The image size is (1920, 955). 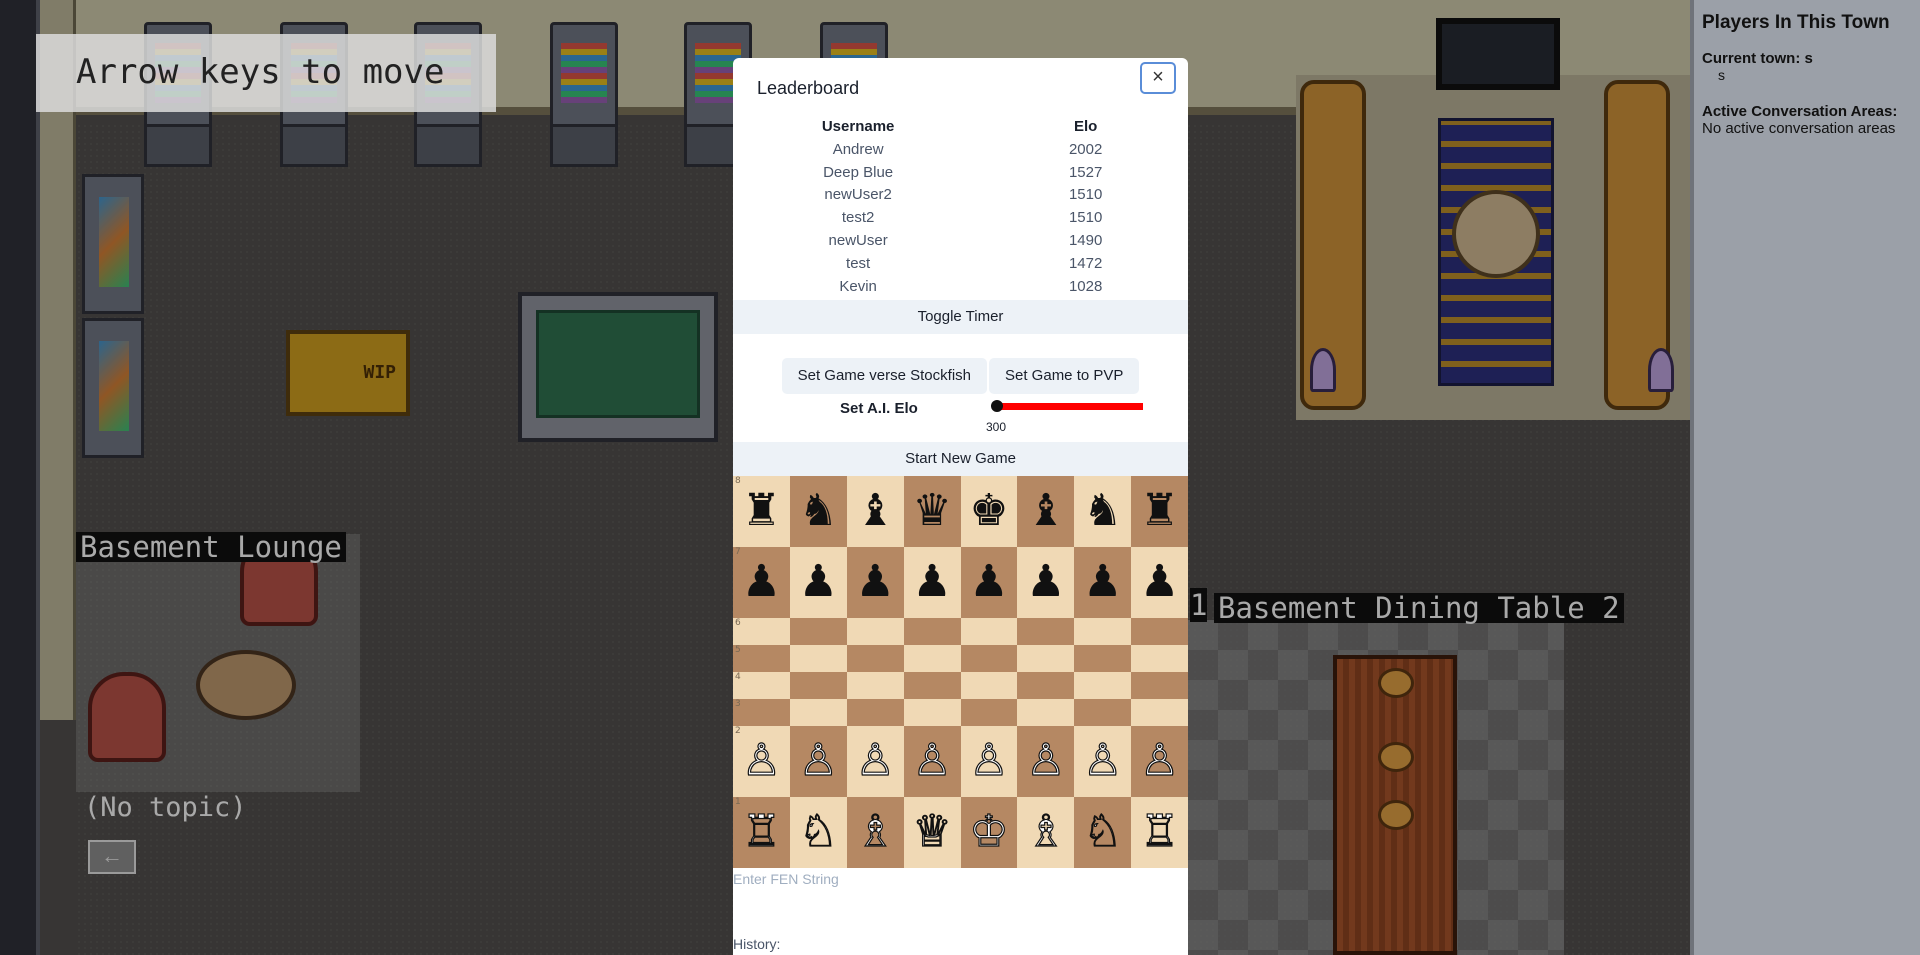 I want to click on chess-piece: ♕, so click(x=932, y=831).